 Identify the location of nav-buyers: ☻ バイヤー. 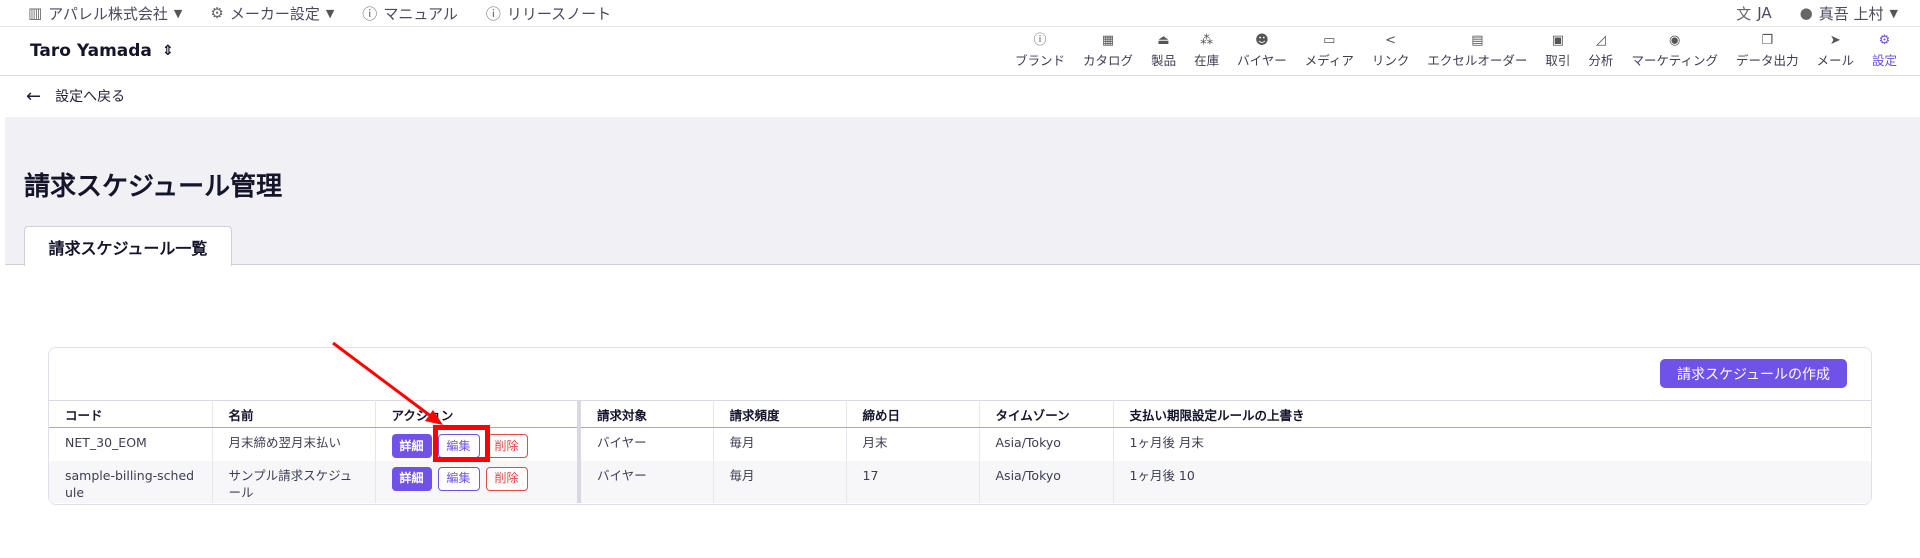
(1262, 51).